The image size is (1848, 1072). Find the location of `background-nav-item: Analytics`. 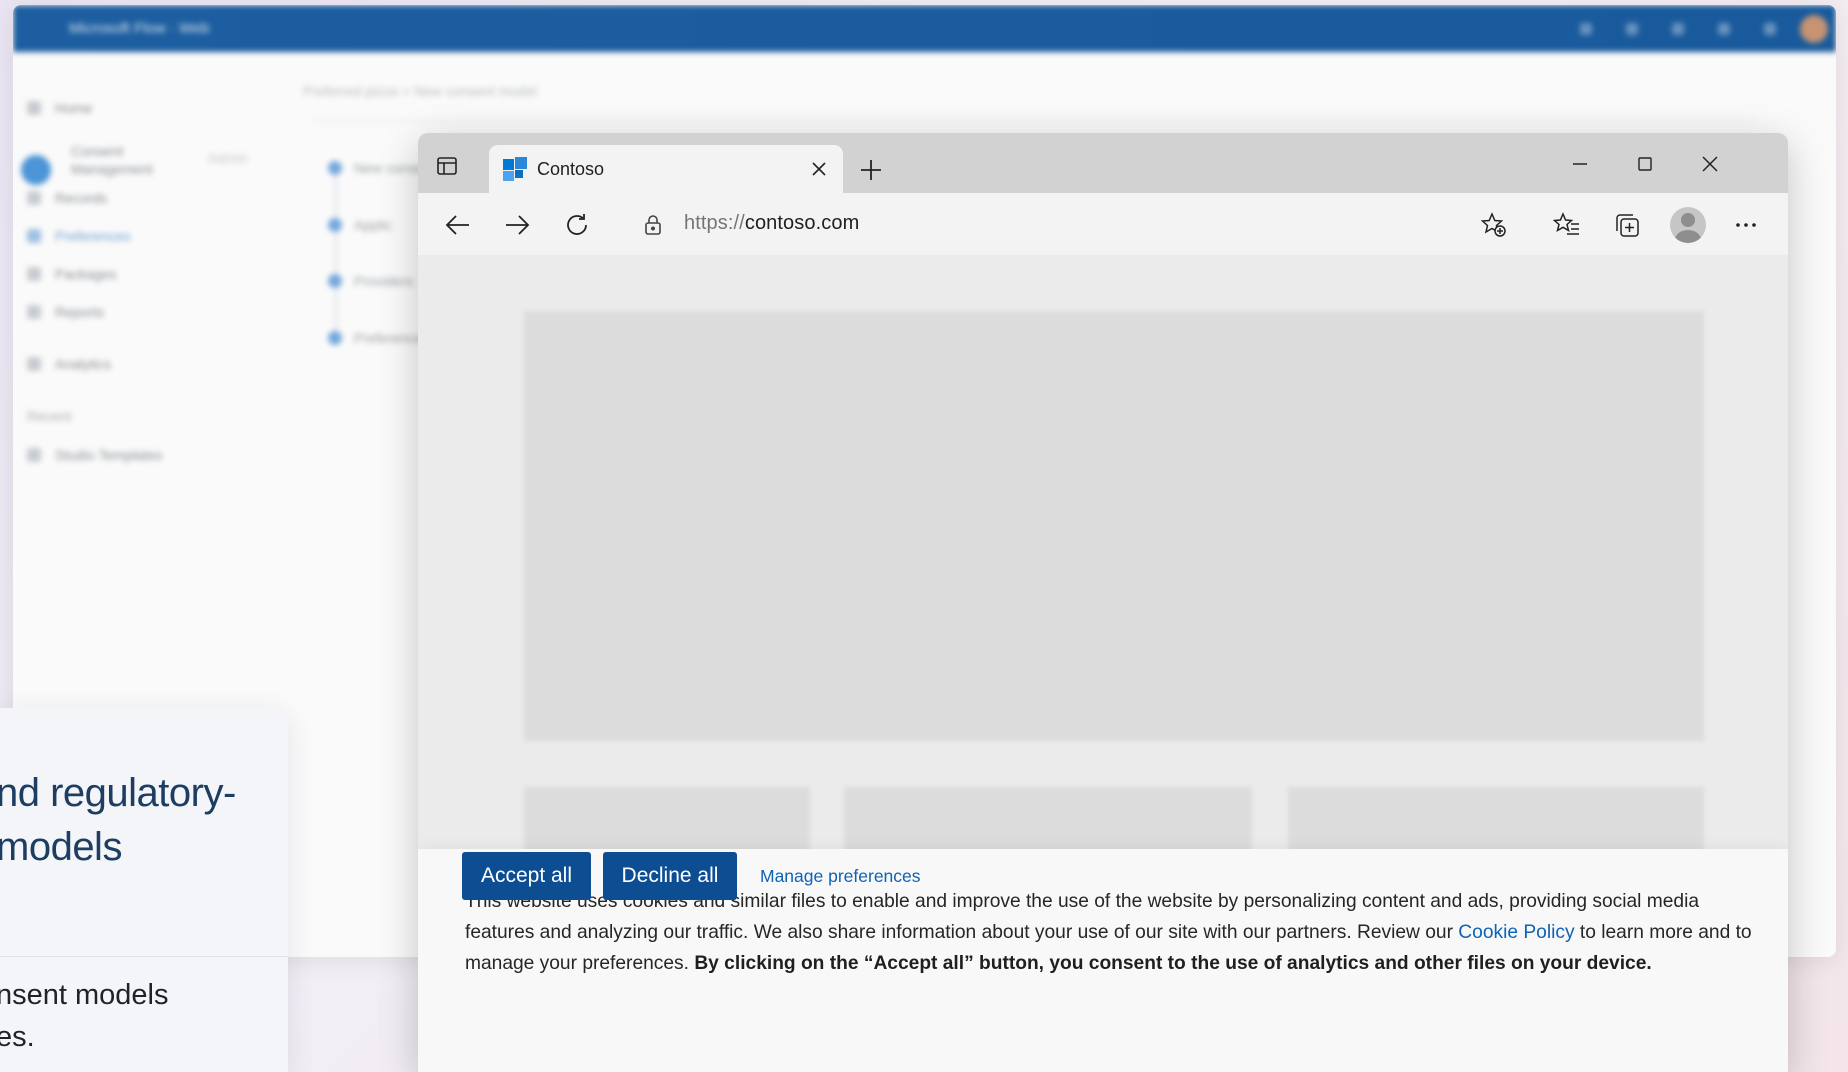

background-nav-item: Analytics is located at coordinates (69, 364).